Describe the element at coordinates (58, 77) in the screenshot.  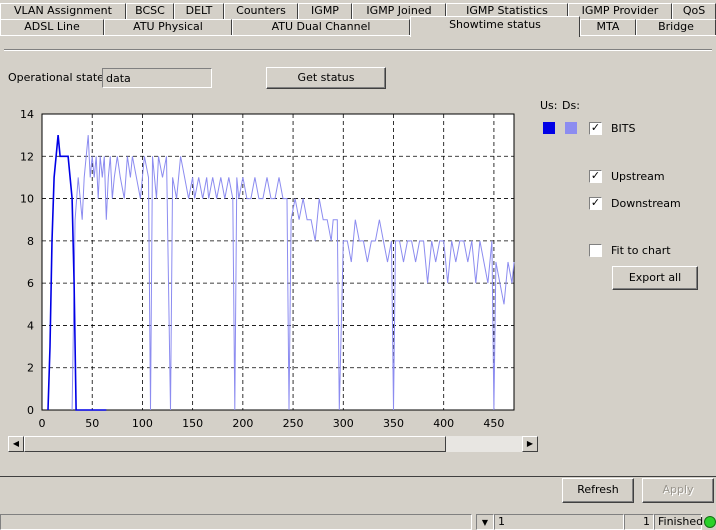
I see `operational-state-label: Operational state:` at that location.